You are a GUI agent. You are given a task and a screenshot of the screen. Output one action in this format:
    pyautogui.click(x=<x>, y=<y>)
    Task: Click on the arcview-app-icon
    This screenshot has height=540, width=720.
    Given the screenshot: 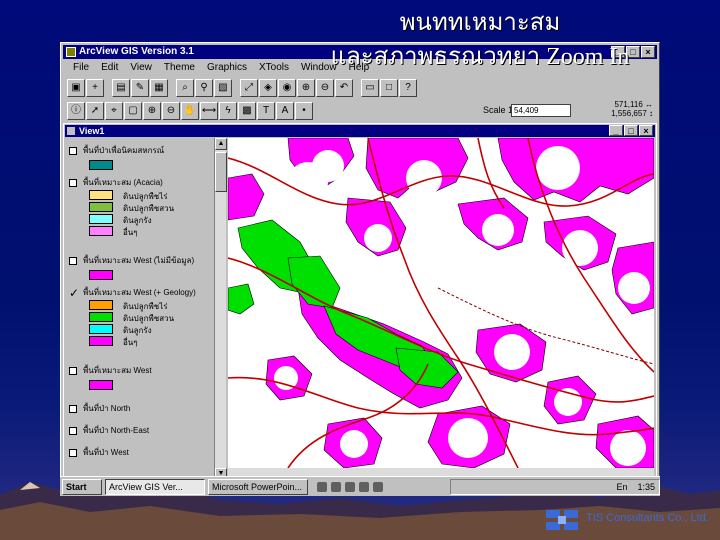 What is the action you would take?
    pyautogui.click(x=71, y=52)
    